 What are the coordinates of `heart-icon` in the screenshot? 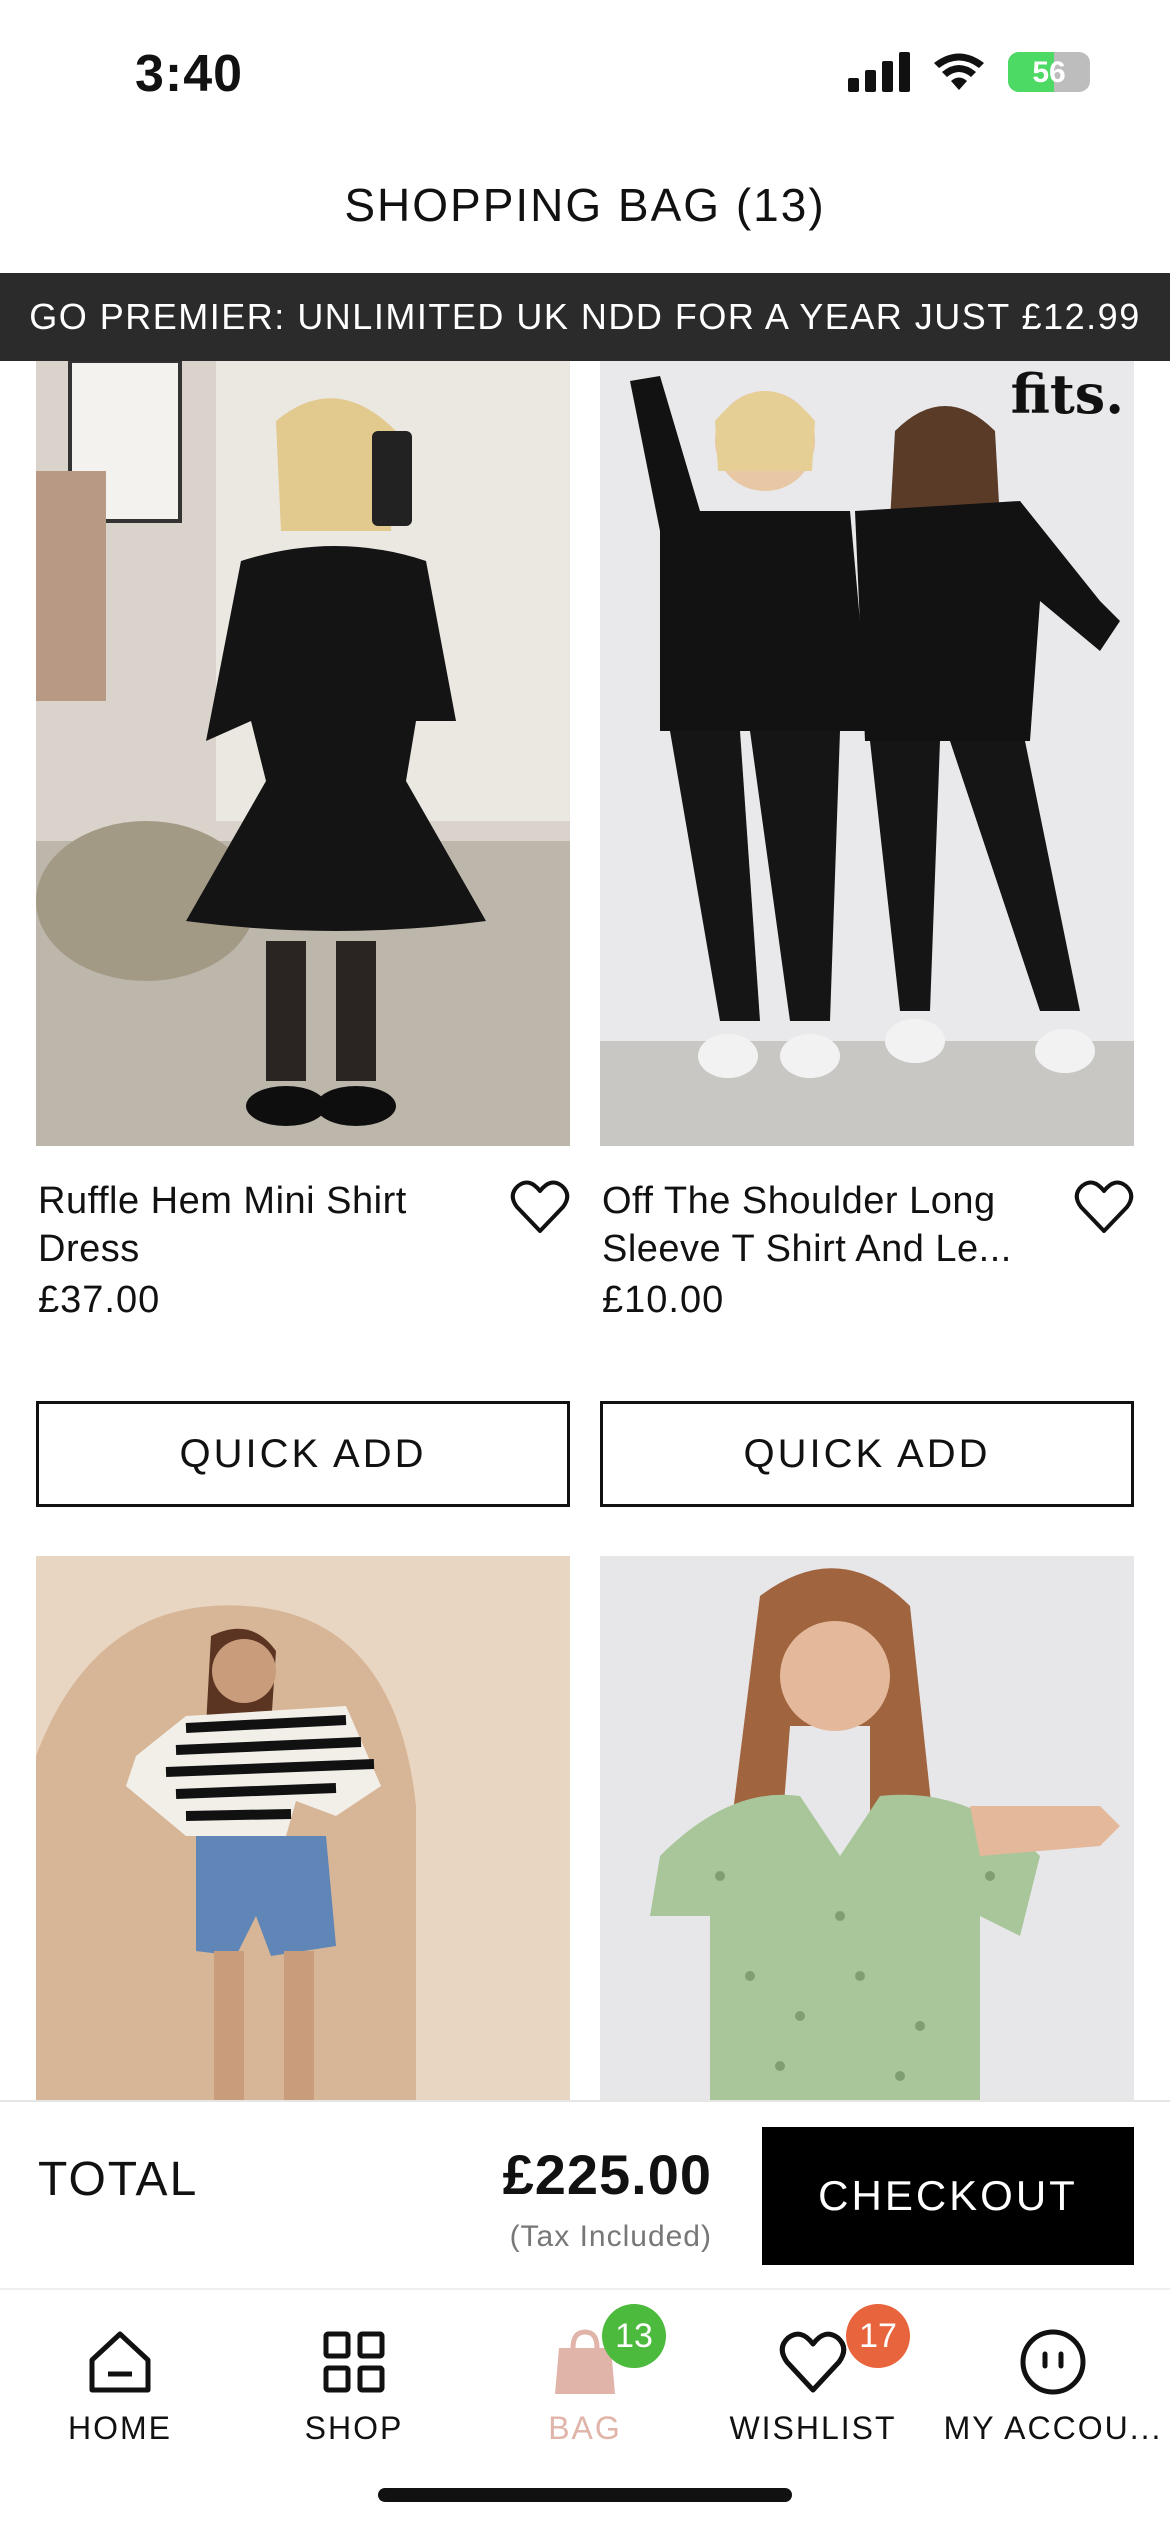 It's located at (813, 2362).